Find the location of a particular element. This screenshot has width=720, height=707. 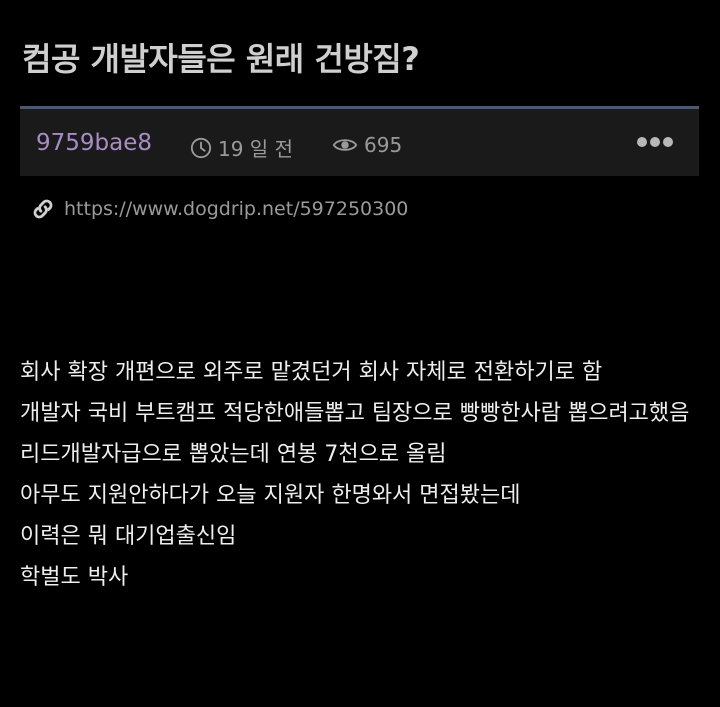

clock-icon is located at coordinates (201, 147).